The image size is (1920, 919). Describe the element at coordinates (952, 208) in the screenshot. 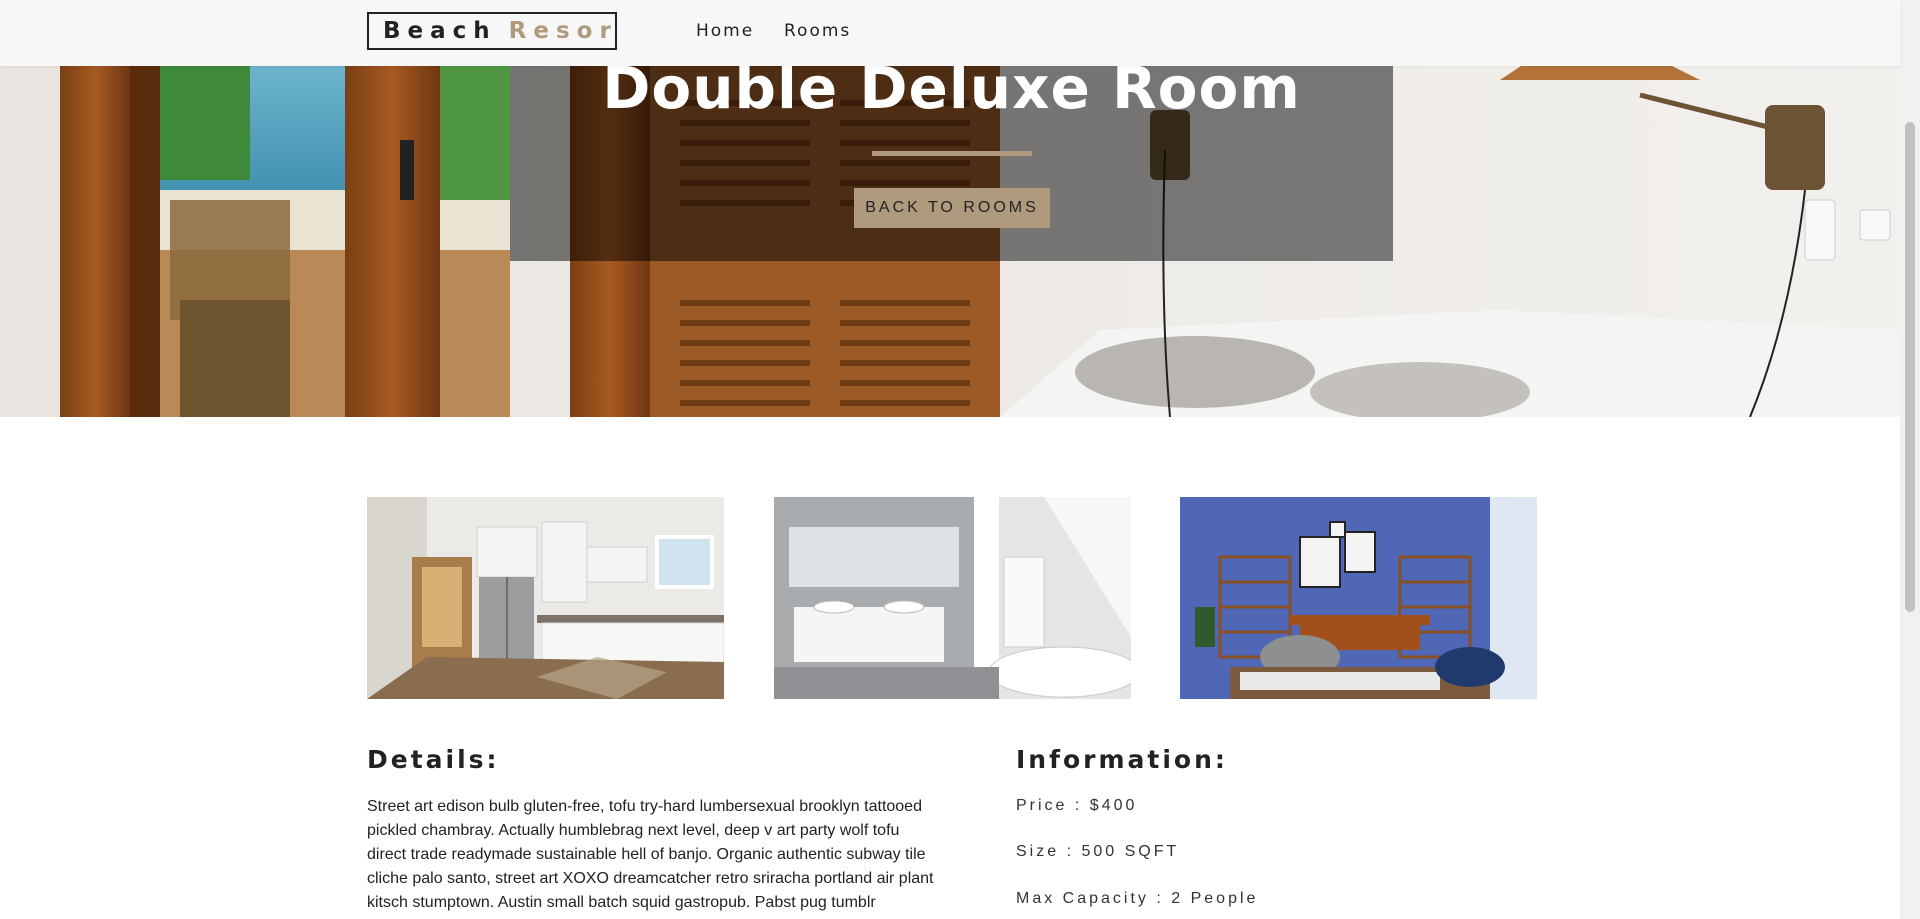

I see `back-to-rooms-button: BACK TO ROOMS` at that location.